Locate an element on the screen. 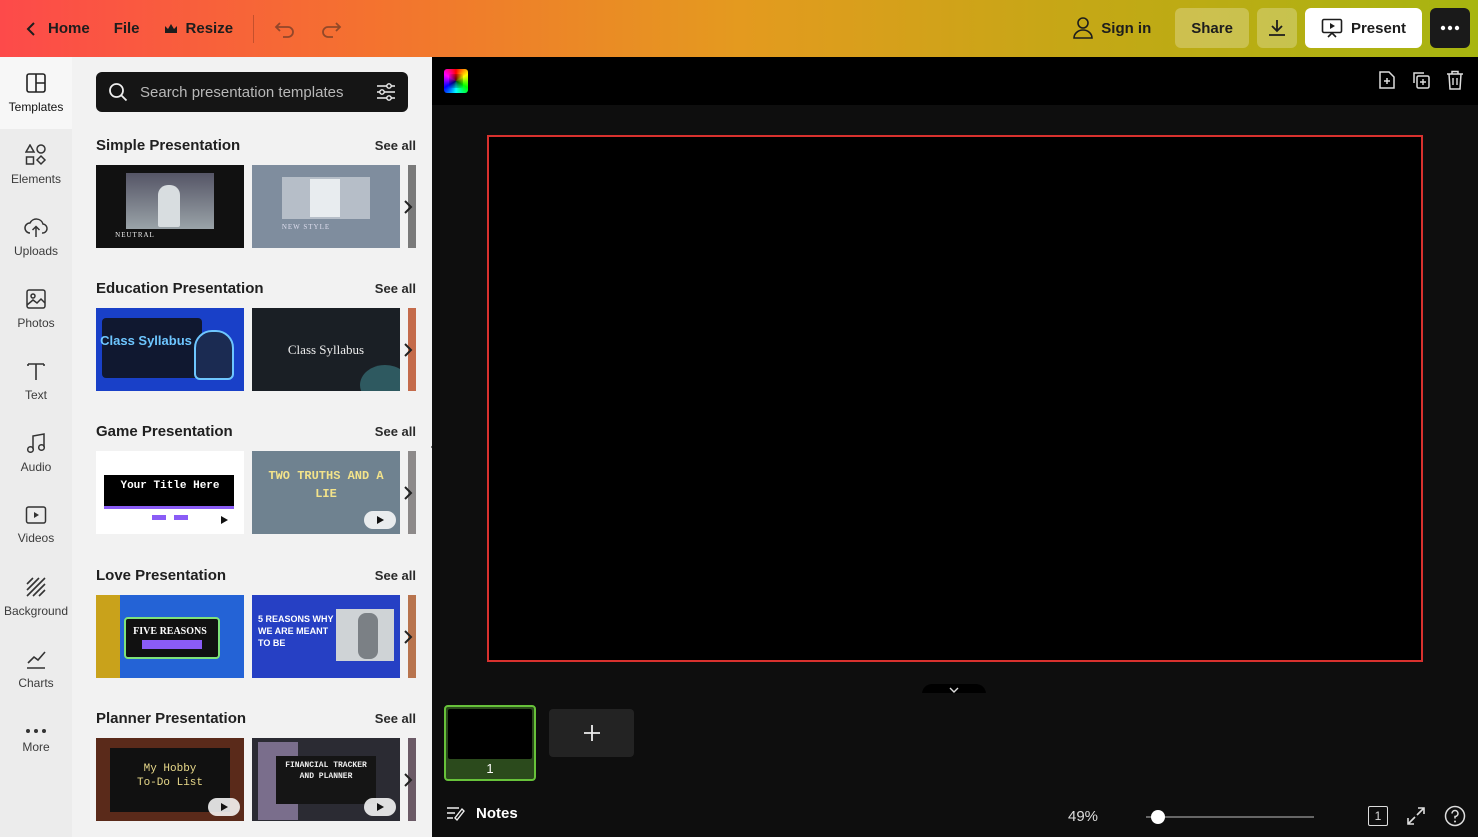  section-title: Love Presentation is located at coordinates (161, 575).